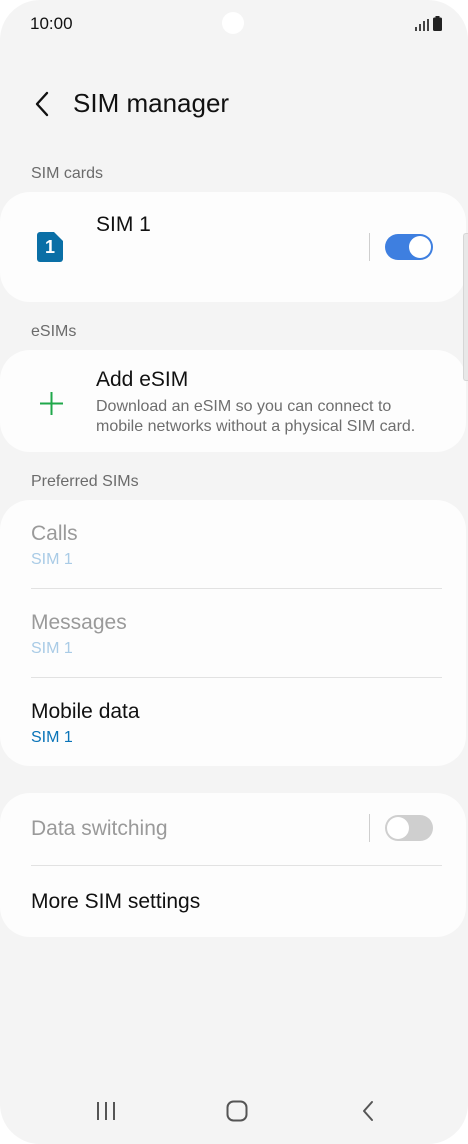  What do you see at coordinates (85, 711) in the screenshot?
I see `mobile-data-title: Mobile data` at bounding box center [85, 711].